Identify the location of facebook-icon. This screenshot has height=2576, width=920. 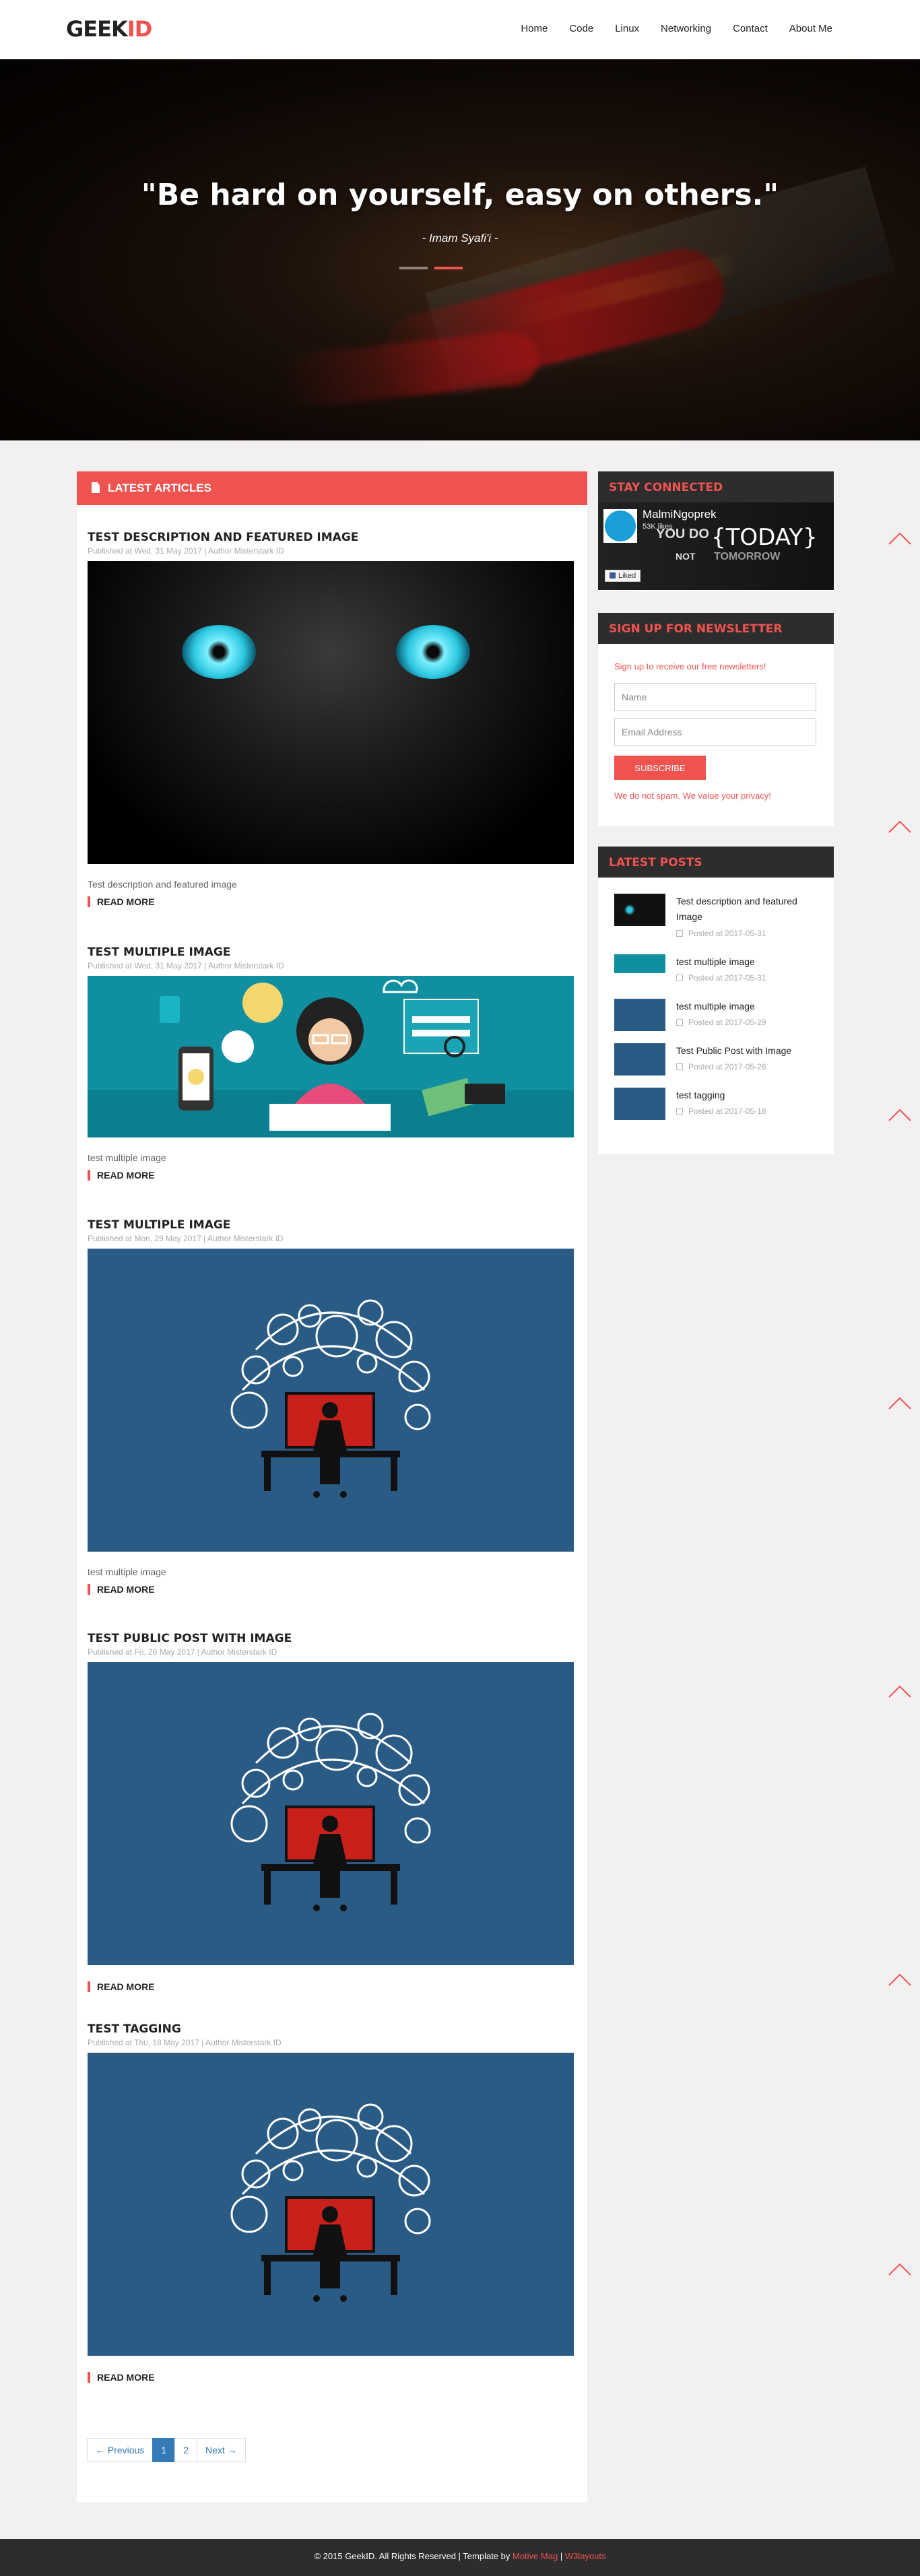
(613, 575).